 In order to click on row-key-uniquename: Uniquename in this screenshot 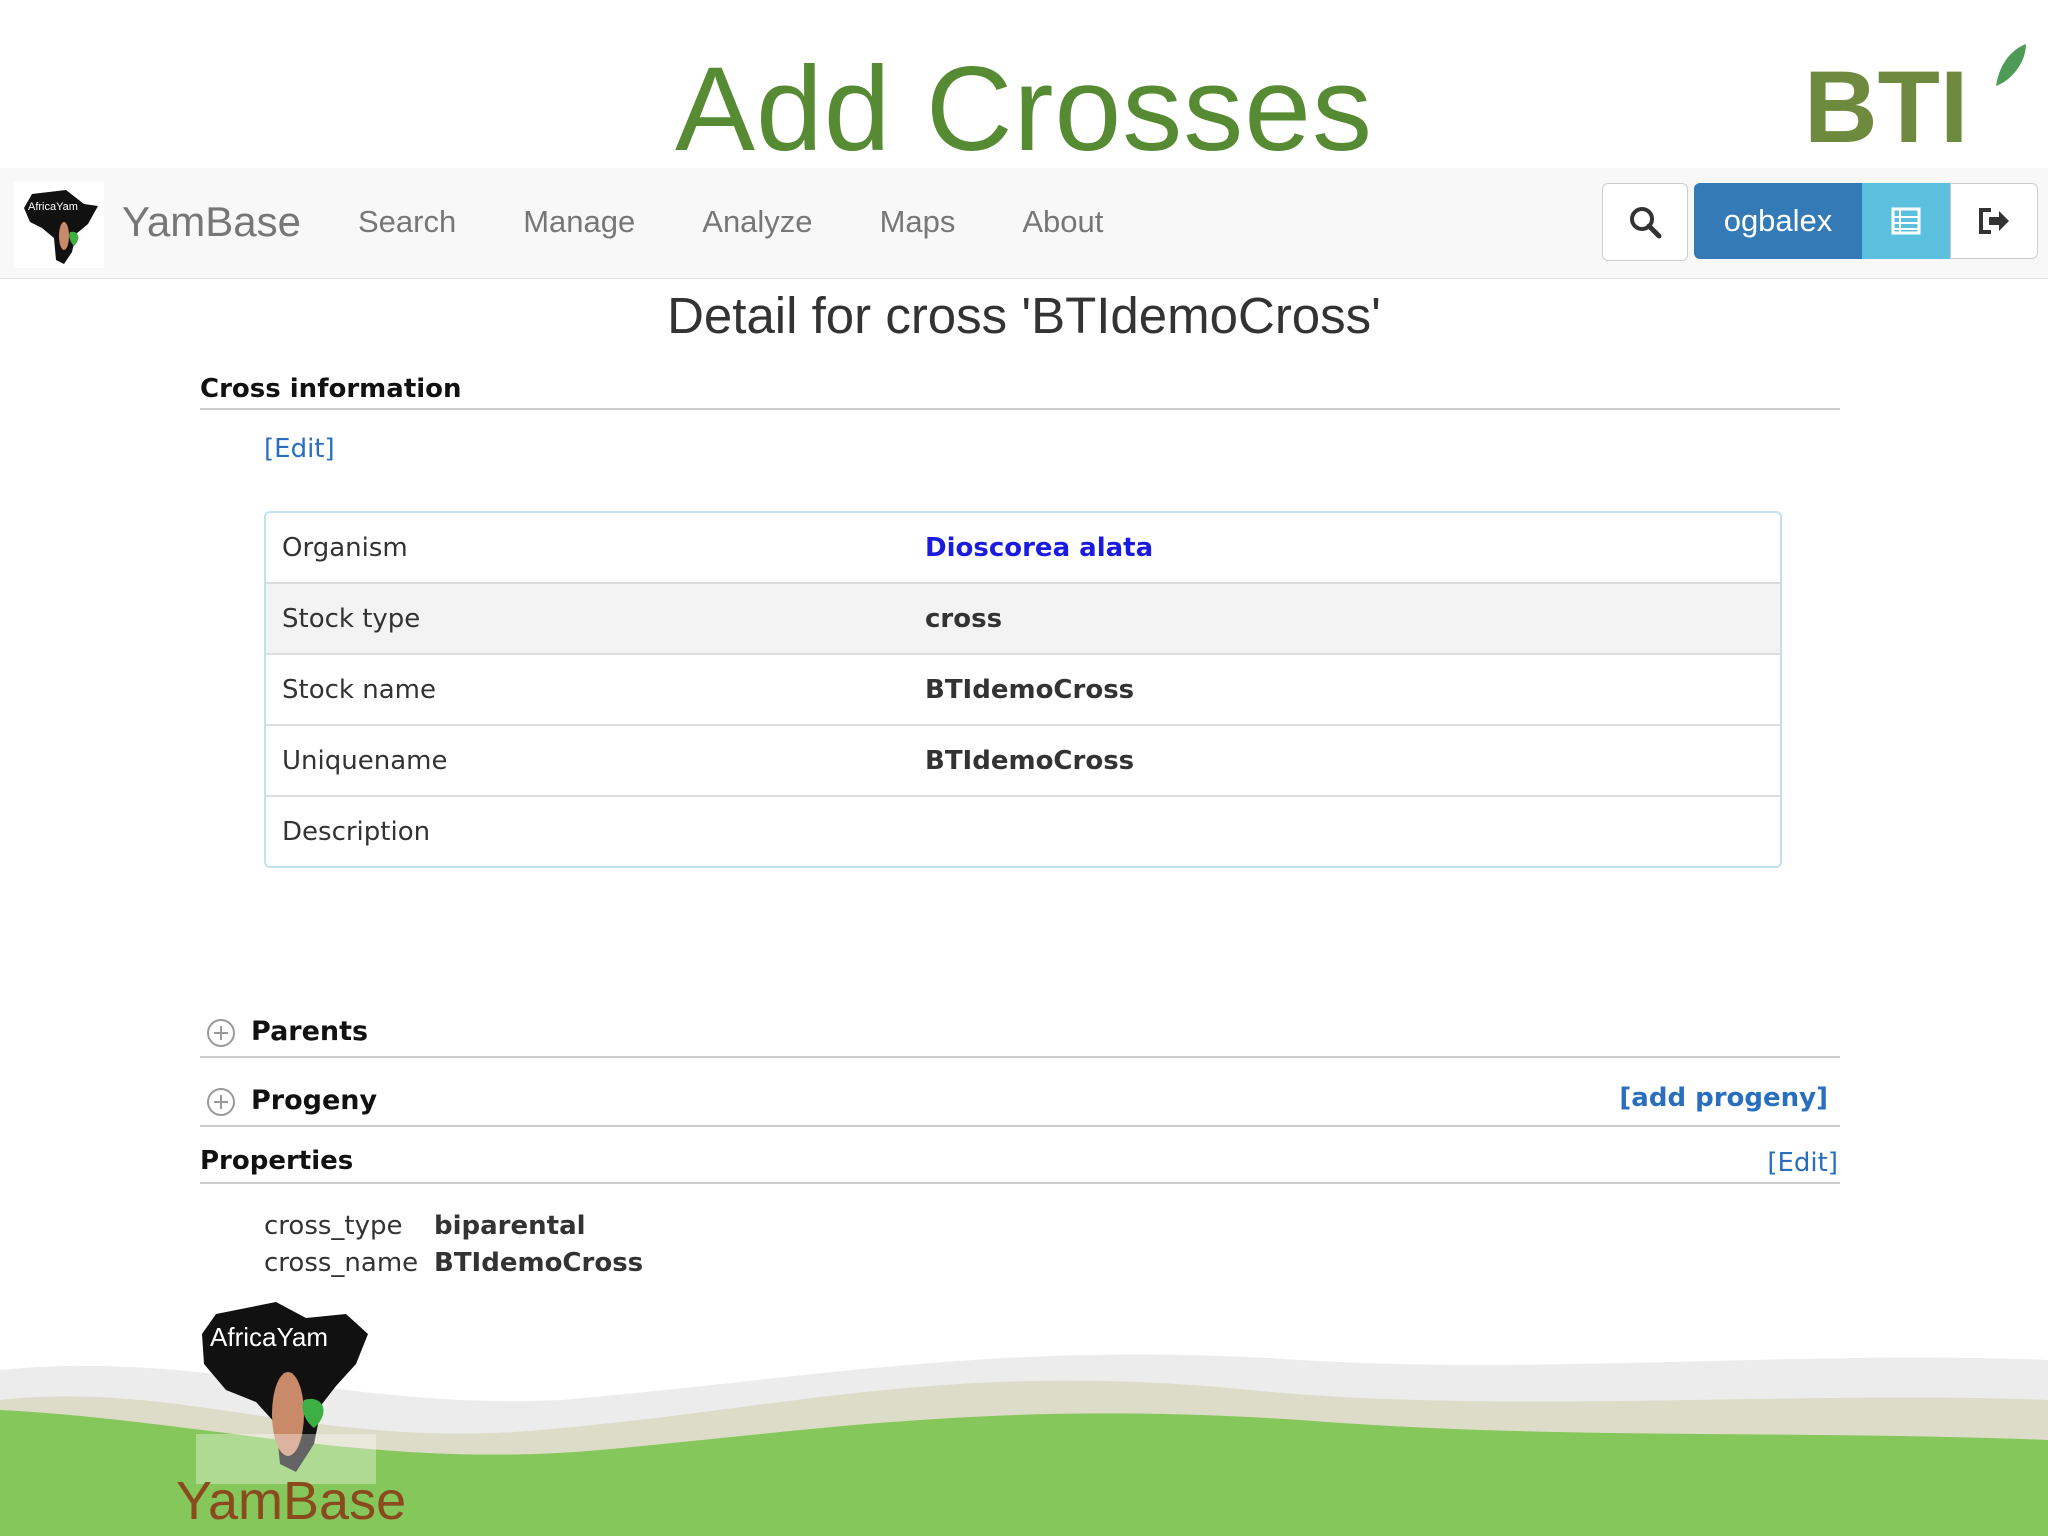, I will do `click(365, 760)`.